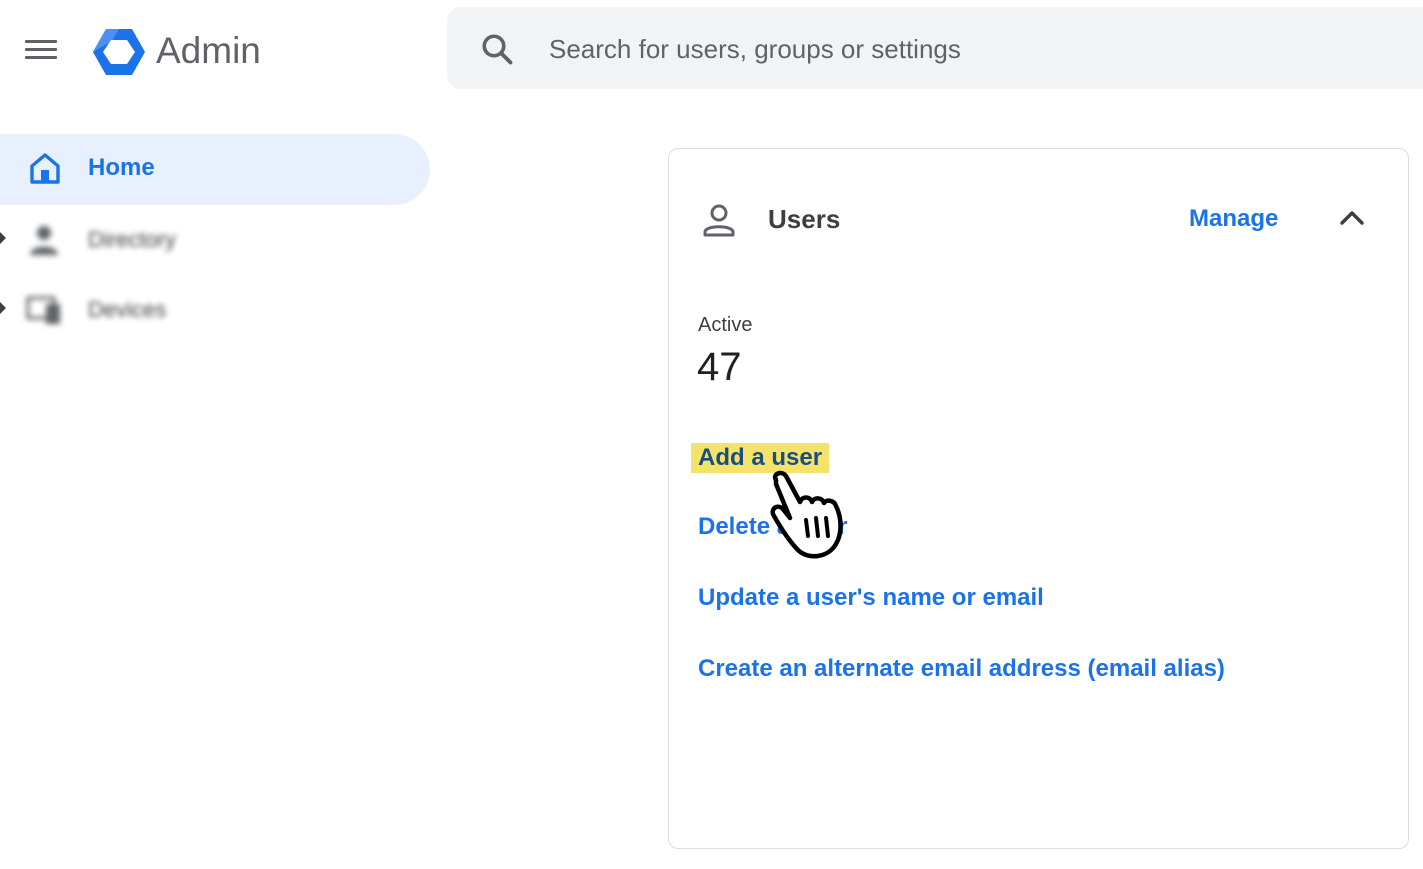 Image resolution: width=1423 pixels, height=869 pixels. What do you see at coordinates (215, 169) in the screenshot?
I see `sidebar-item-home: Home` at bounding box center [215, 169].